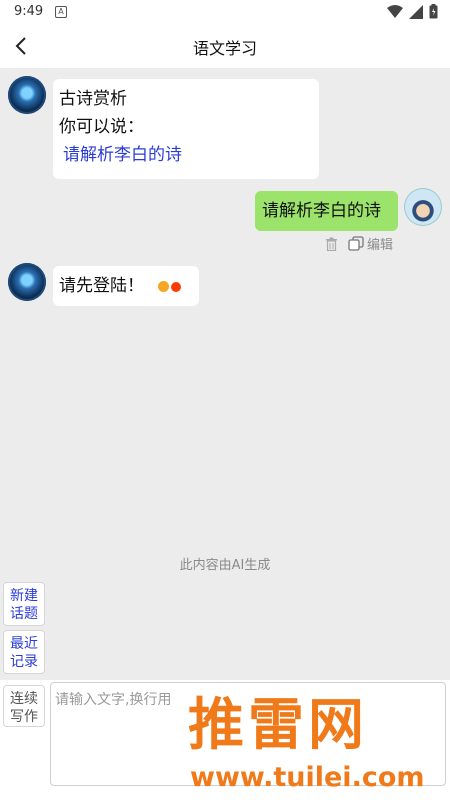 The height and width of the screenshot is (800, 450). Describe the element at coordinates (93, 99) in the screenshot. I see `message-heading: 古诗赏析` at that location.